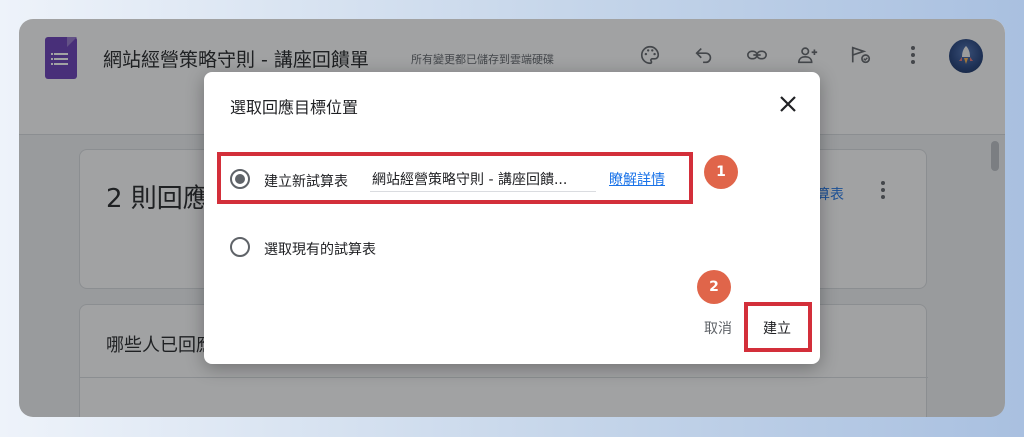 This screenshot has width=1024, height=437. Describe the element at coordinates (721, 172) in the screenshot. I see `step-1-badge: 1` at that location.